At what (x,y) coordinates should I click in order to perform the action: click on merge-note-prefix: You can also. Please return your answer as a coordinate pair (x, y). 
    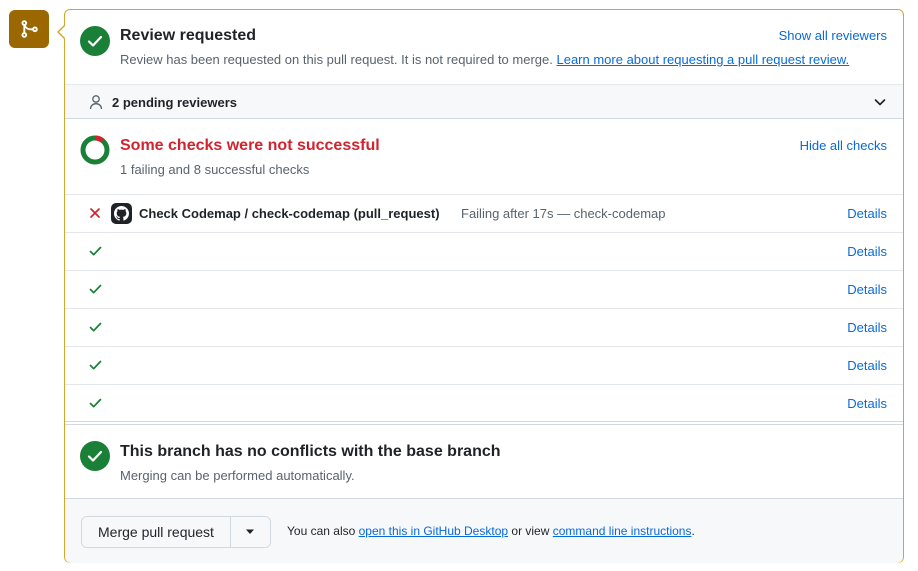
    Looking at the image, I should click on (321, 531).